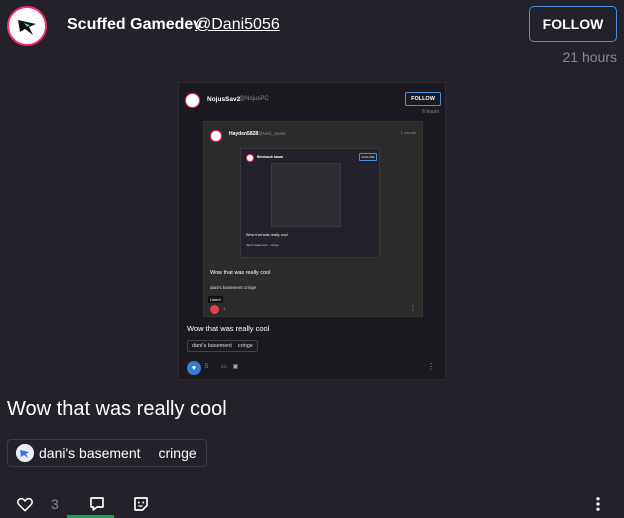 The width and height of the screenshot is (624, 518). What do you see at coordinates (272, 133) in the screenshot?
I see `nested-author-handle: @Nick_Javier` at bounding box center [272, 133].